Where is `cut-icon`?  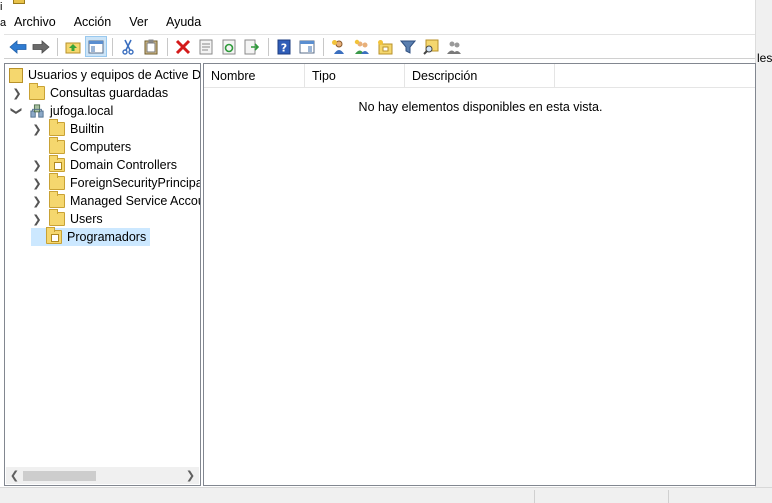 cut-icon is located at coordinates (128, 47).